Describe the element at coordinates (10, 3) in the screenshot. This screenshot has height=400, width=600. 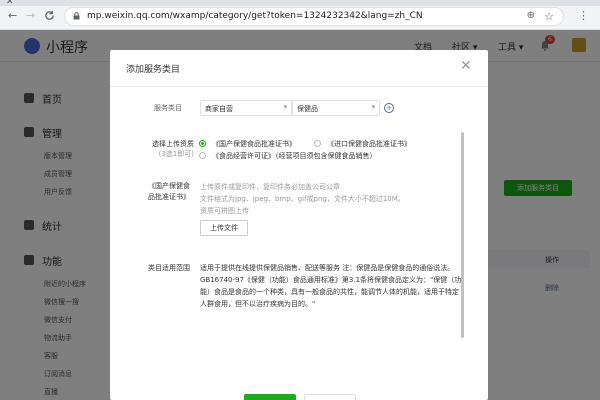
I see `tab-close-icon: ✕` at that location.